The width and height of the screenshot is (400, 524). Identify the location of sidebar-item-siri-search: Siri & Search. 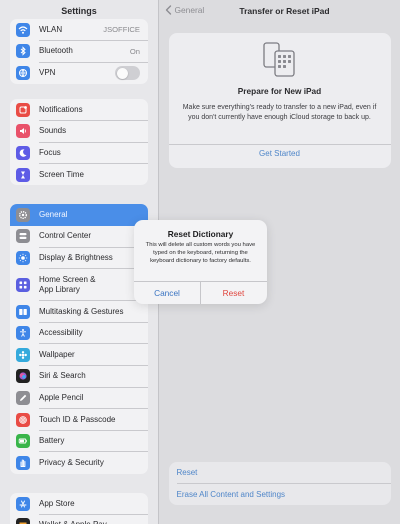
(79, 377).